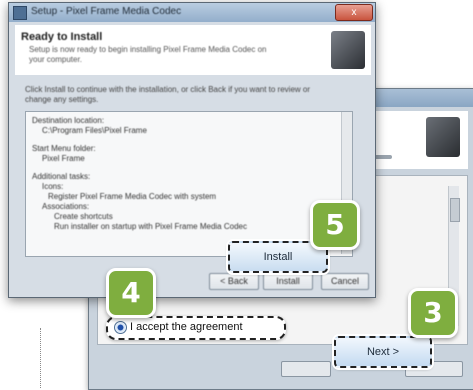 This screenshot has height=390, width=473. I want to click on page-title: Ready to Install, so click(62, 37).